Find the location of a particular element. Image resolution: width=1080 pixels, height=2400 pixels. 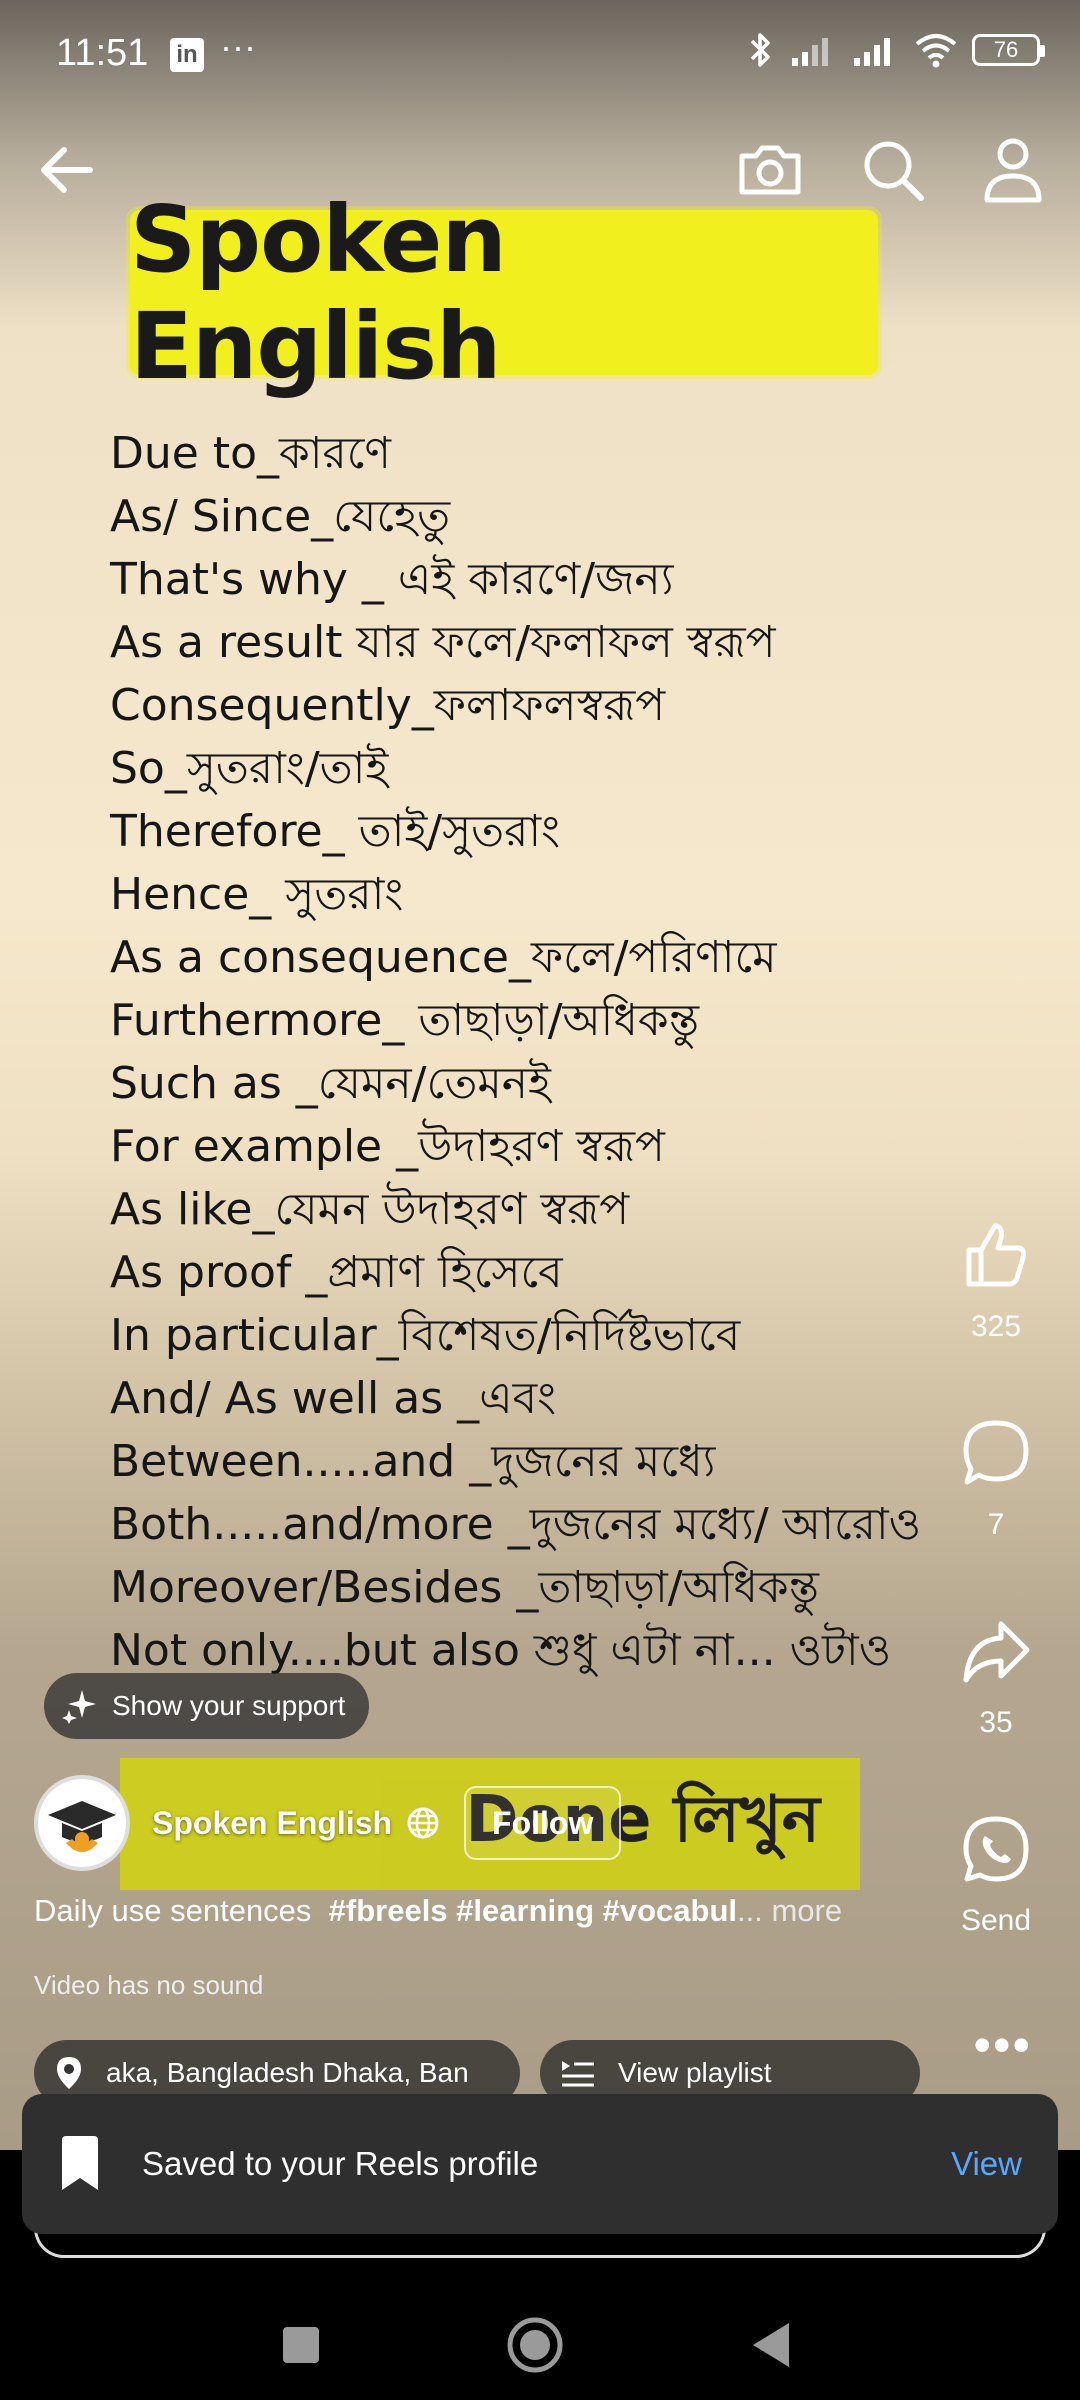

author-avatar is located at coordinates (82, 1823).